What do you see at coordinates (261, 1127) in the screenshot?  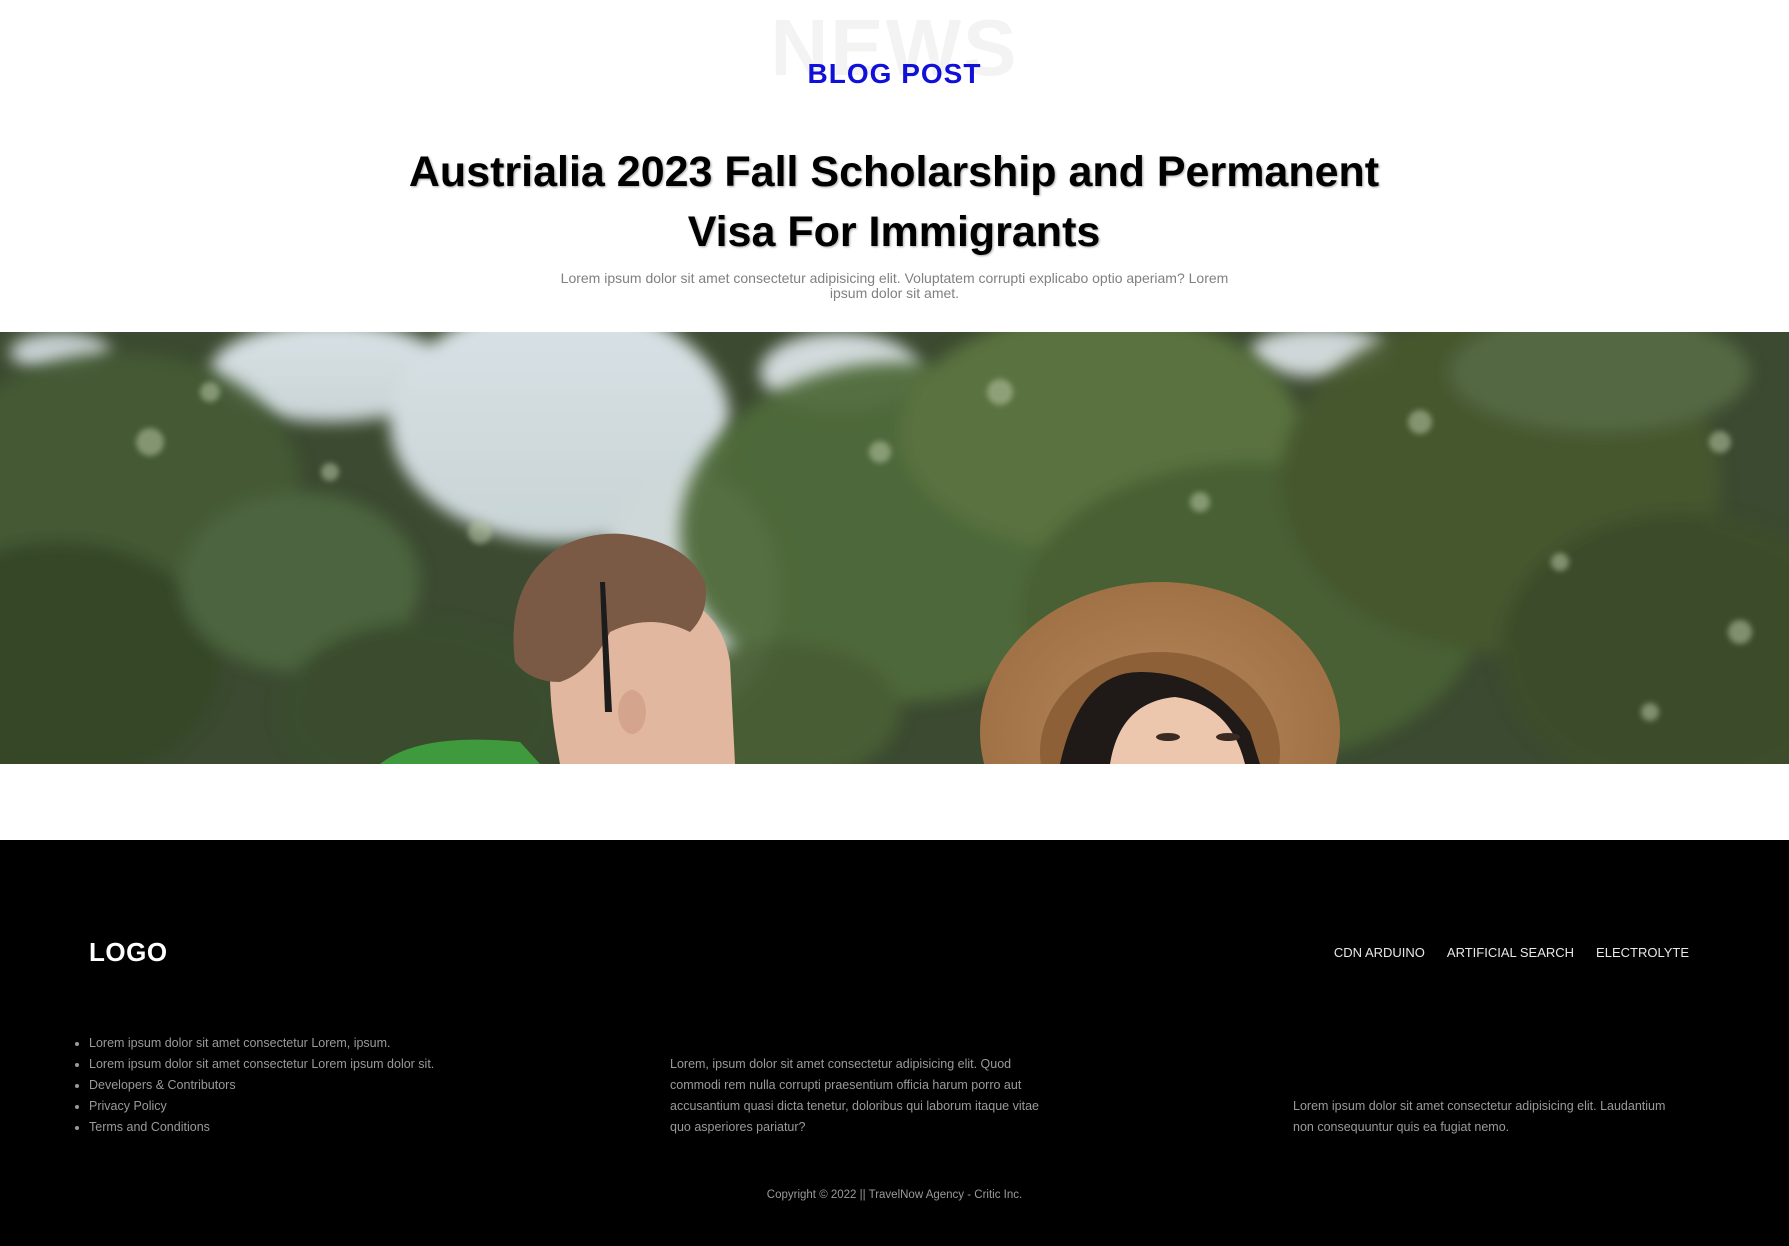 I see `list-item: Terms and Conditions` at bounding box center [261, 1127].